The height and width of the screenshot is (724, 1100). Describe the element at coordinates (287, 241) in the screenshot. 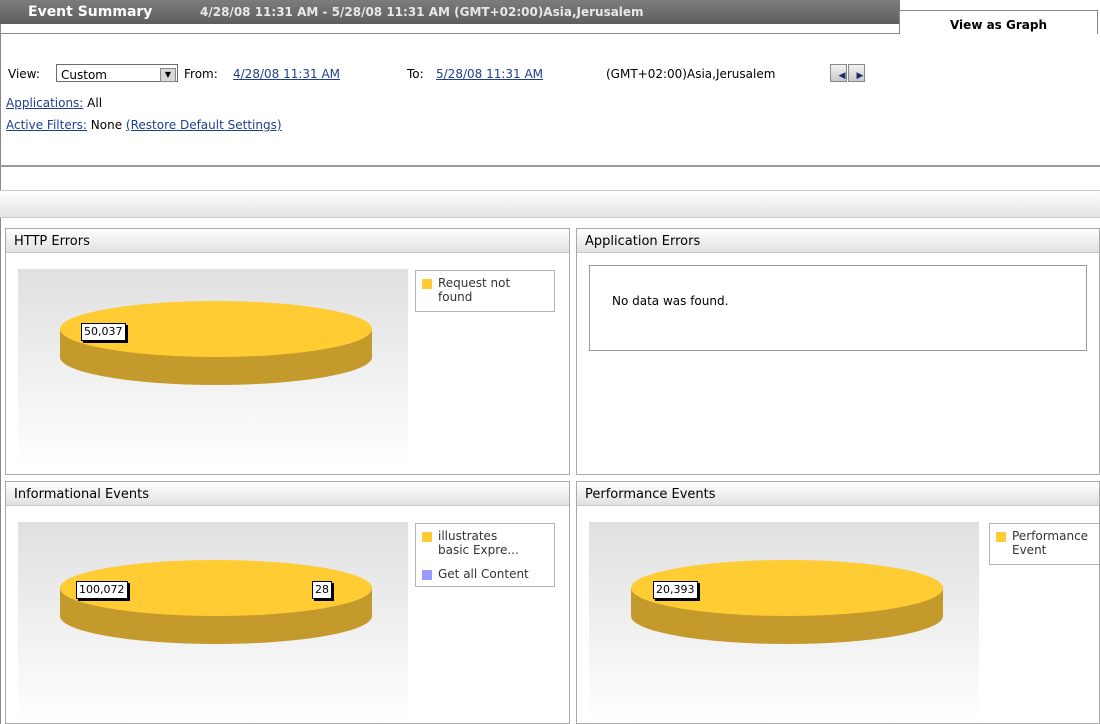

I see `panel-title: HTTP Errors` at that location.